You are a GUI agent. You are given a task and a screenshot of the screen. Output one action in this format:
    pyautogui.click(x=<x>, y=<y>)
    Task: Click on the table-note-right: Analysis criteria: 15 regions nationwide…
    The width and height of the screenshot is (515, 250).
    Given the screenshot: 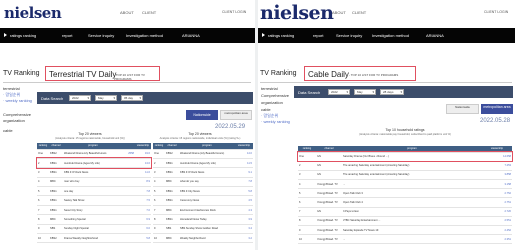 What is the action you would take?
    pyautogui.click(x=200, y=138)
    